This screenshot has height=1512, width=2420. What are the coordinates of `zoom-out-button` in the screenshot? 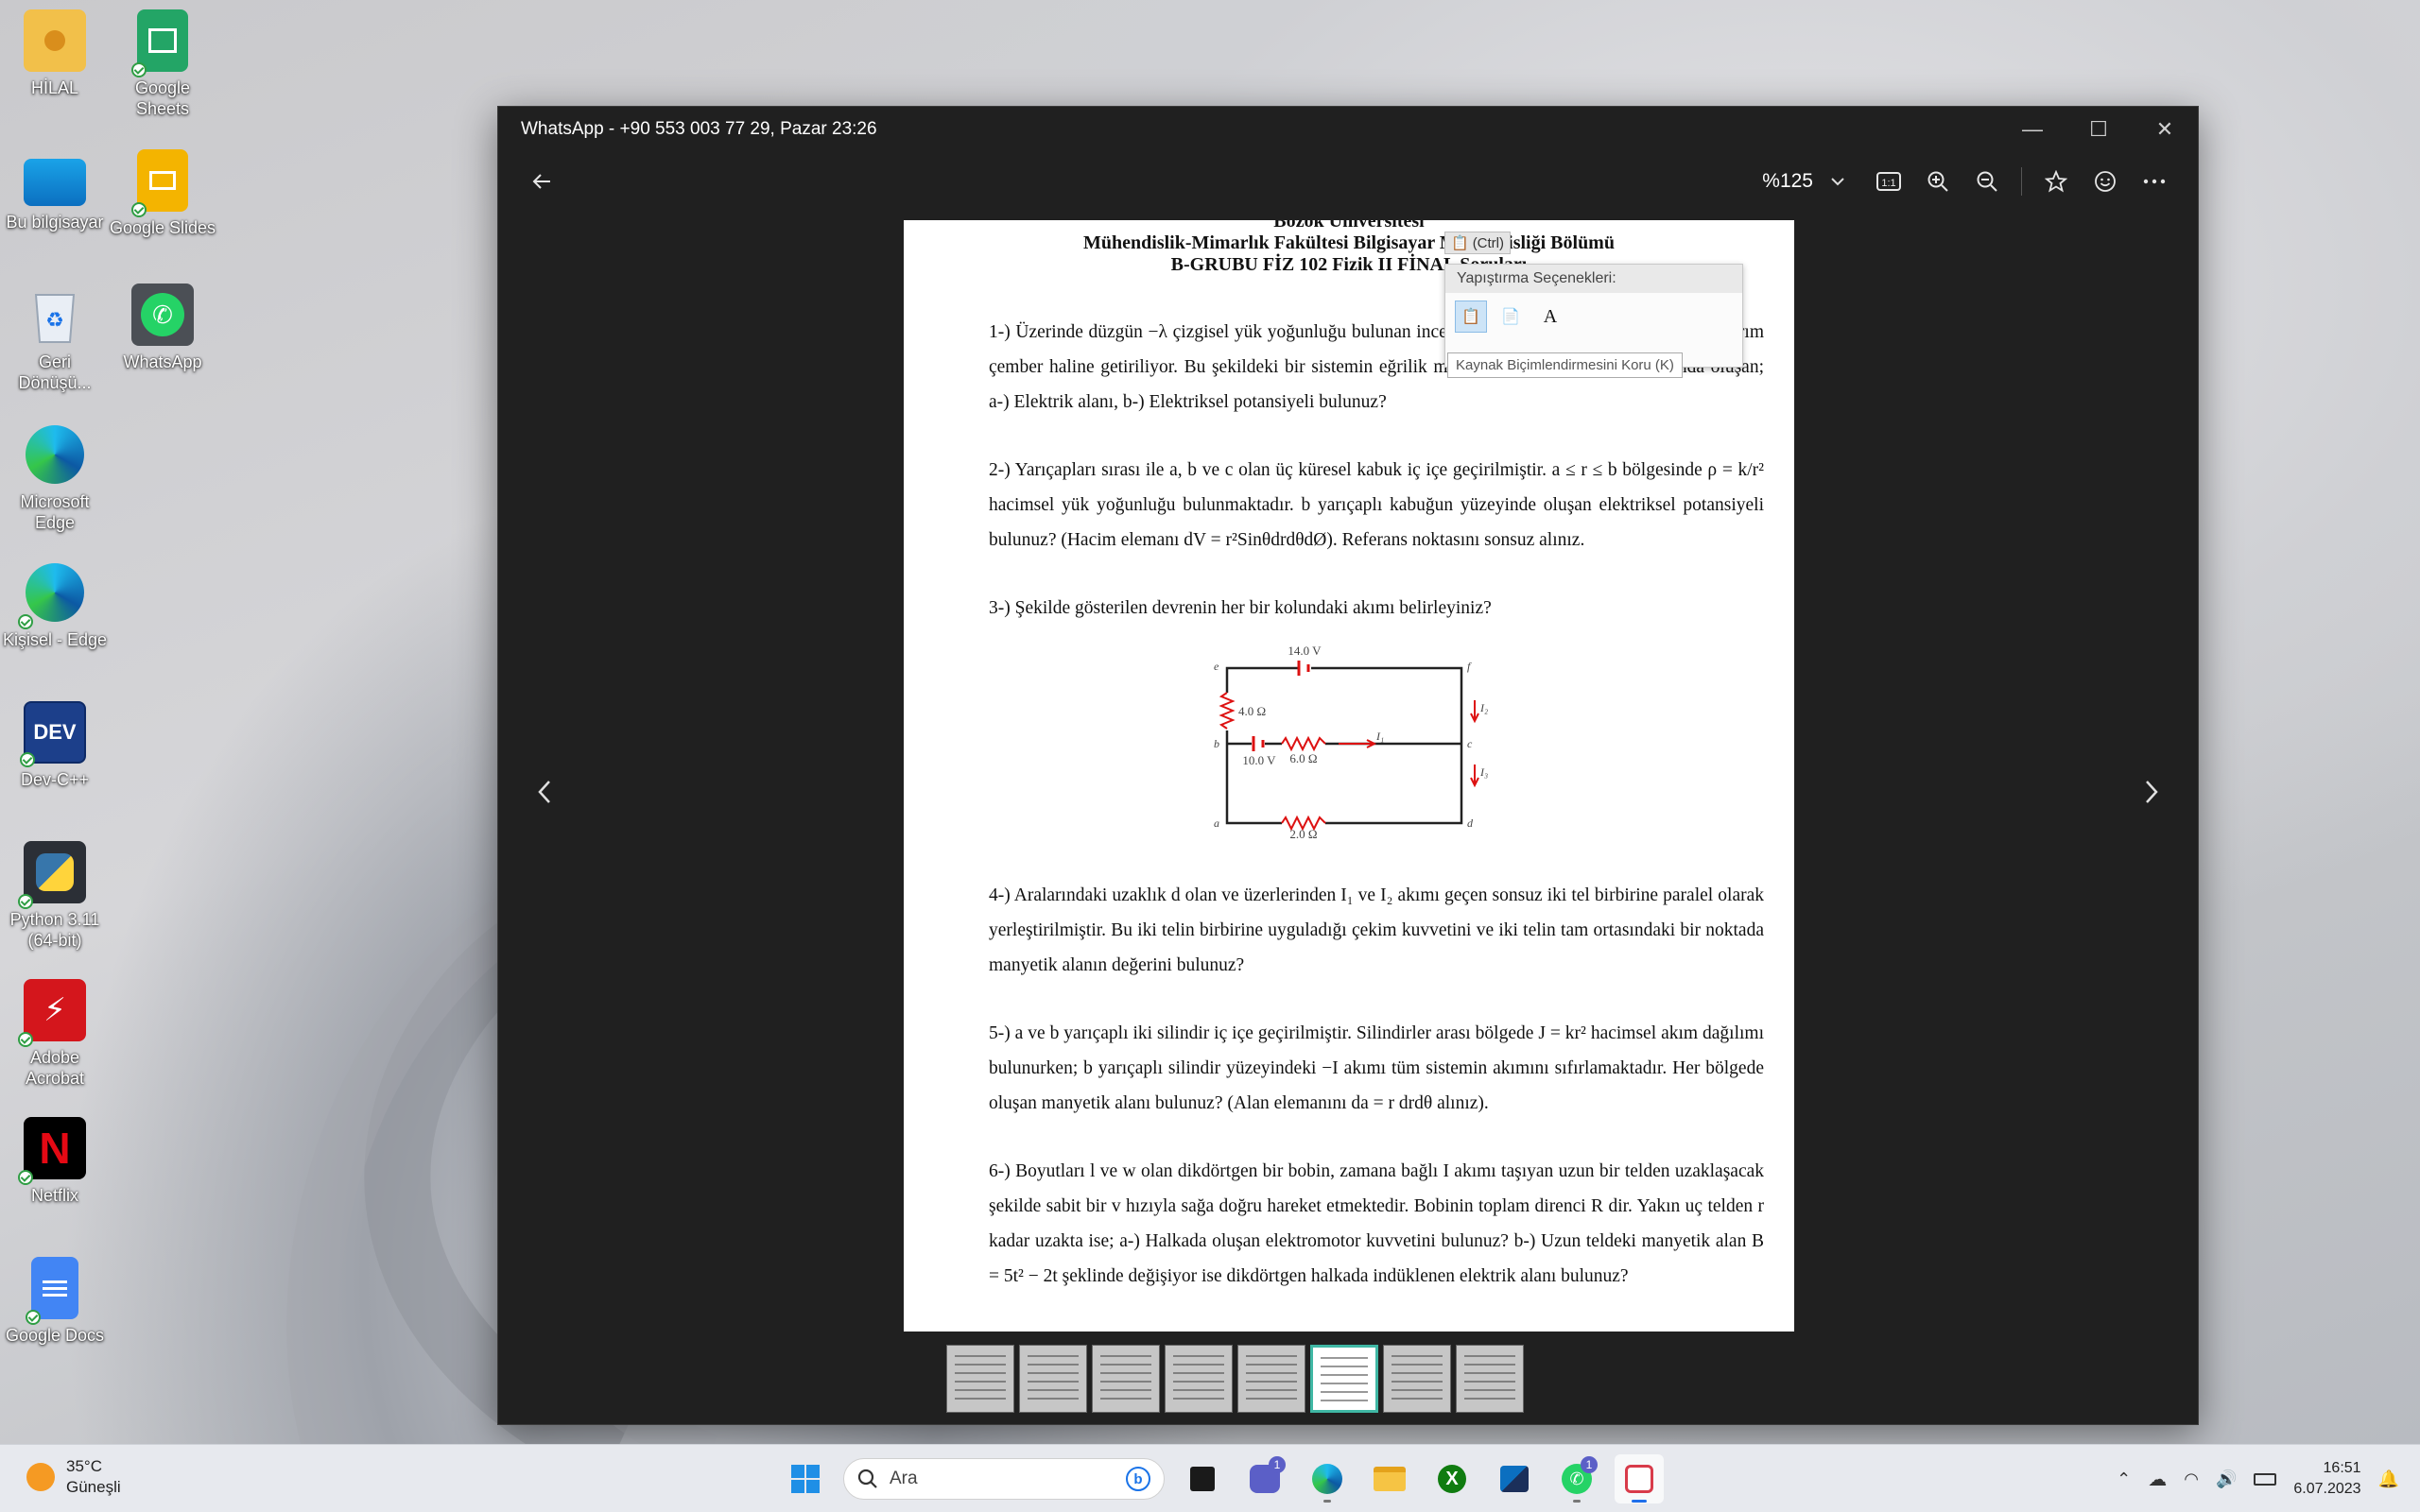 It's located at (1987, 181).